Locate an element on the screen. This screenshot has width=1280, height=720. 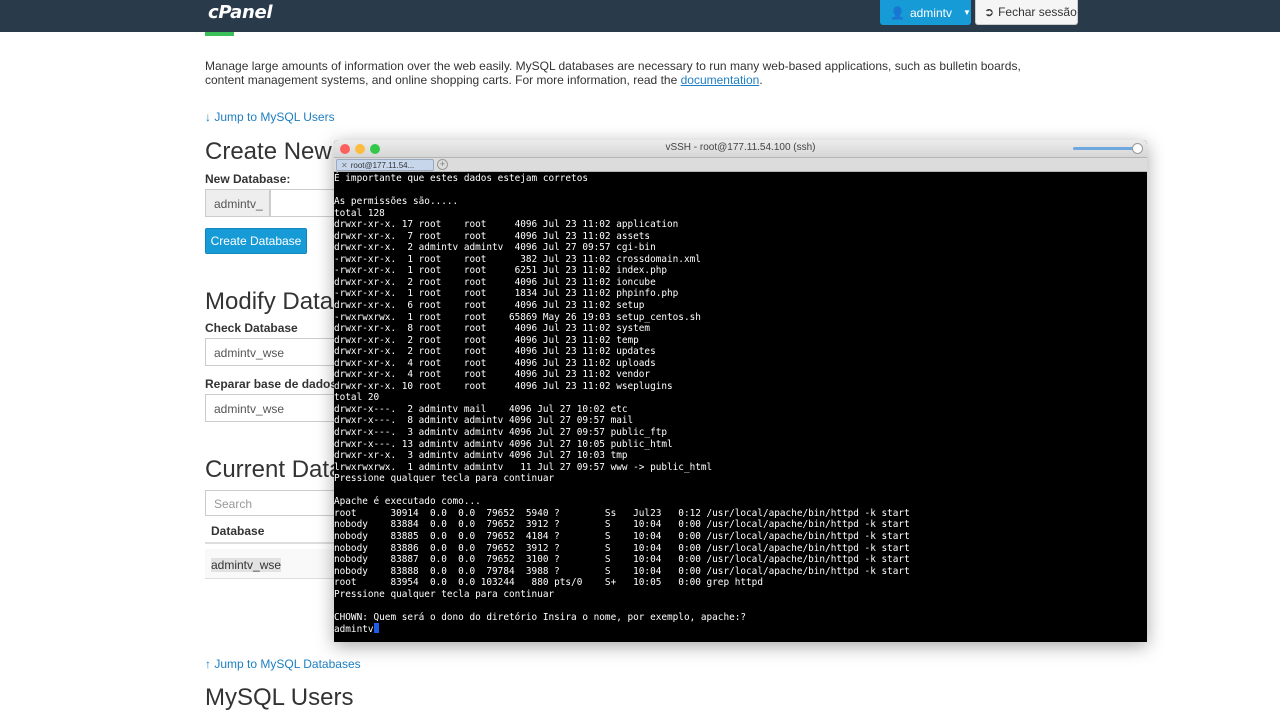
create-database-button: Create Database is located at coordinates (256, 241).